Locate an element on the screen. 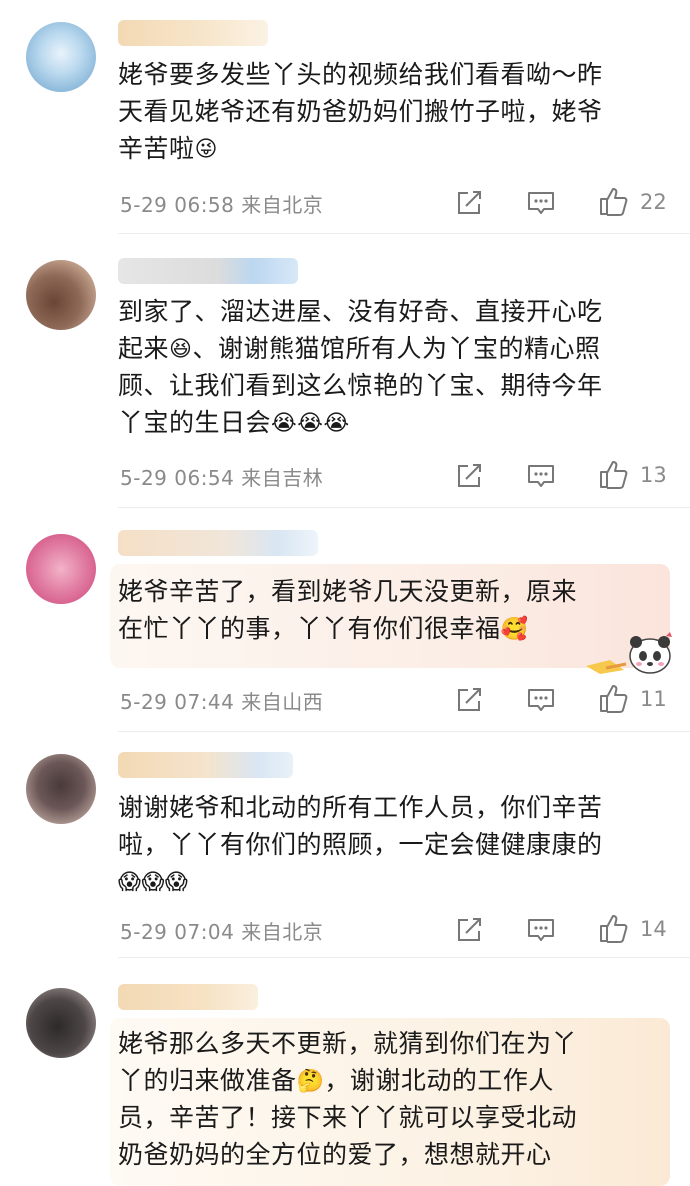 This screenshot has height=1186, width=690. laughing-face-icon: 😆 is located at coordinates (181, 349).